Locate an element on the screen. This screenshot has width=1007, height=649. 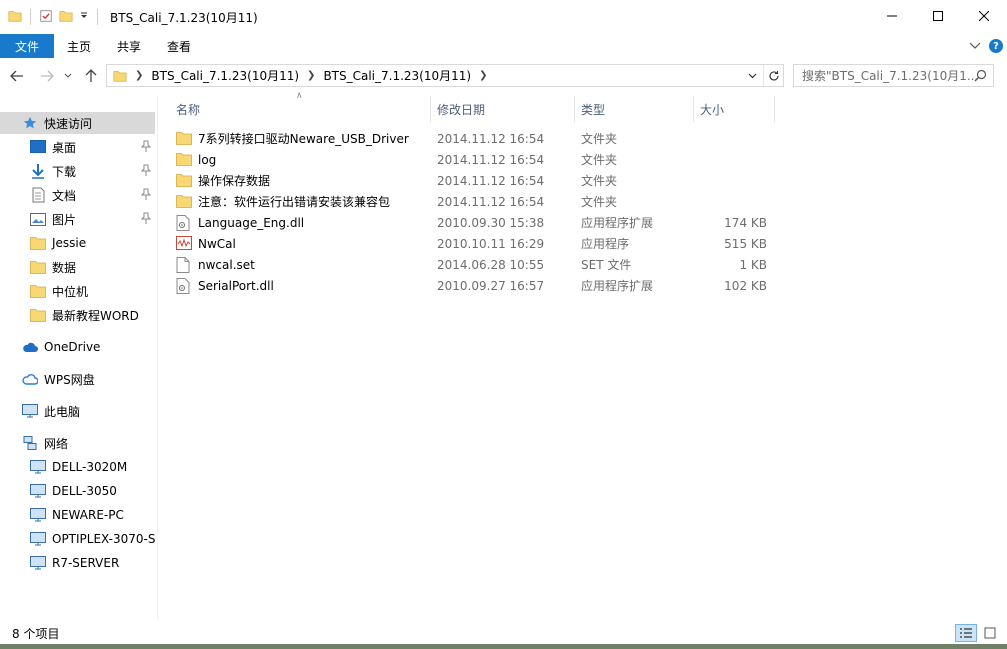
sidebar-item-computer: DELL-3050 is located at coordinates (92, 491).